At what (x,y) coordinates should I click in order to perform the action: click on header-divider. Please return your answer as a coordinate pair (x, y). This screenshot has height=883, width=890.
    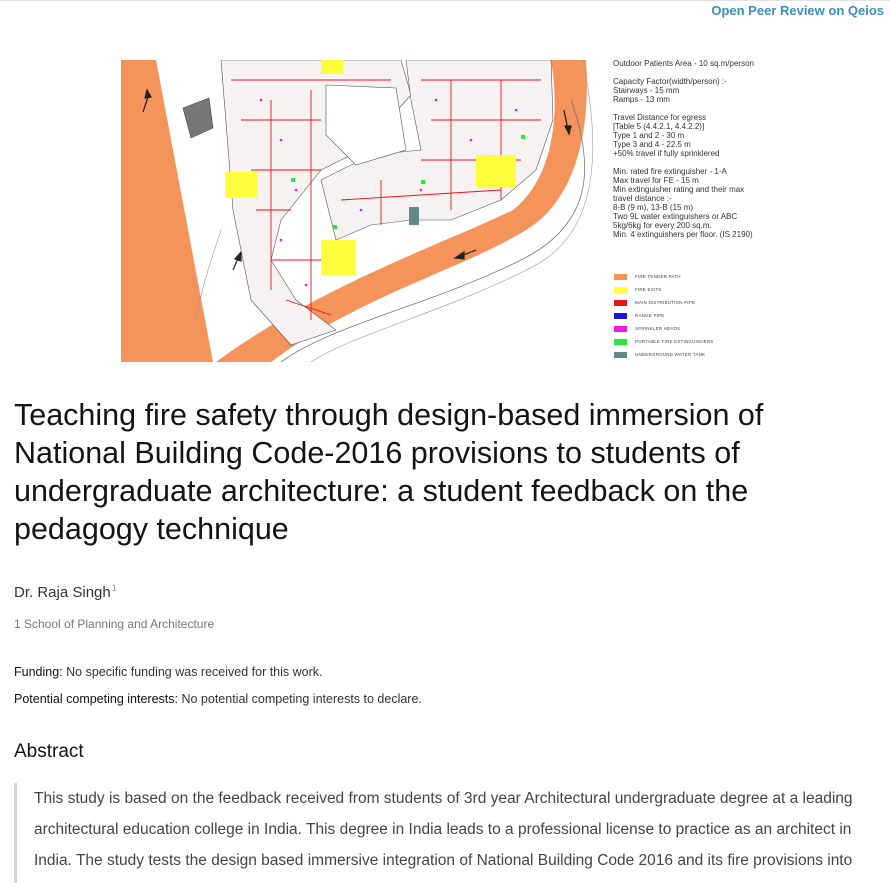
    Looking at the image, I should click on (445, 0).